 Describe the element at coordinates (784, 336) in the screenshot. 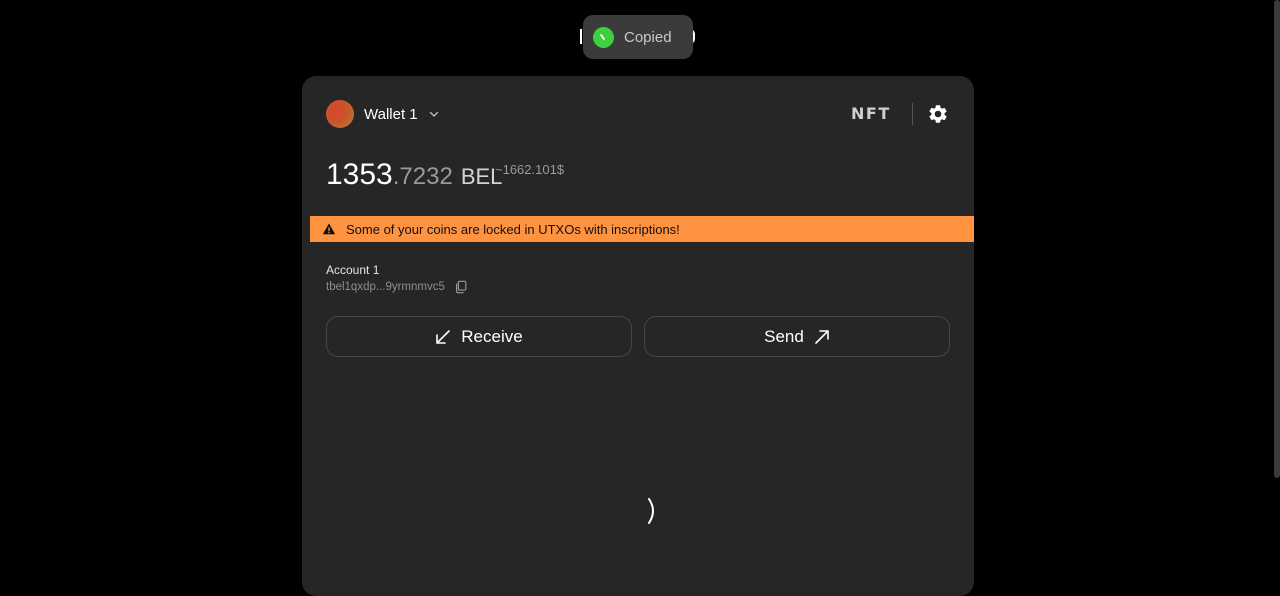

I see `send-label: Send` at that location.